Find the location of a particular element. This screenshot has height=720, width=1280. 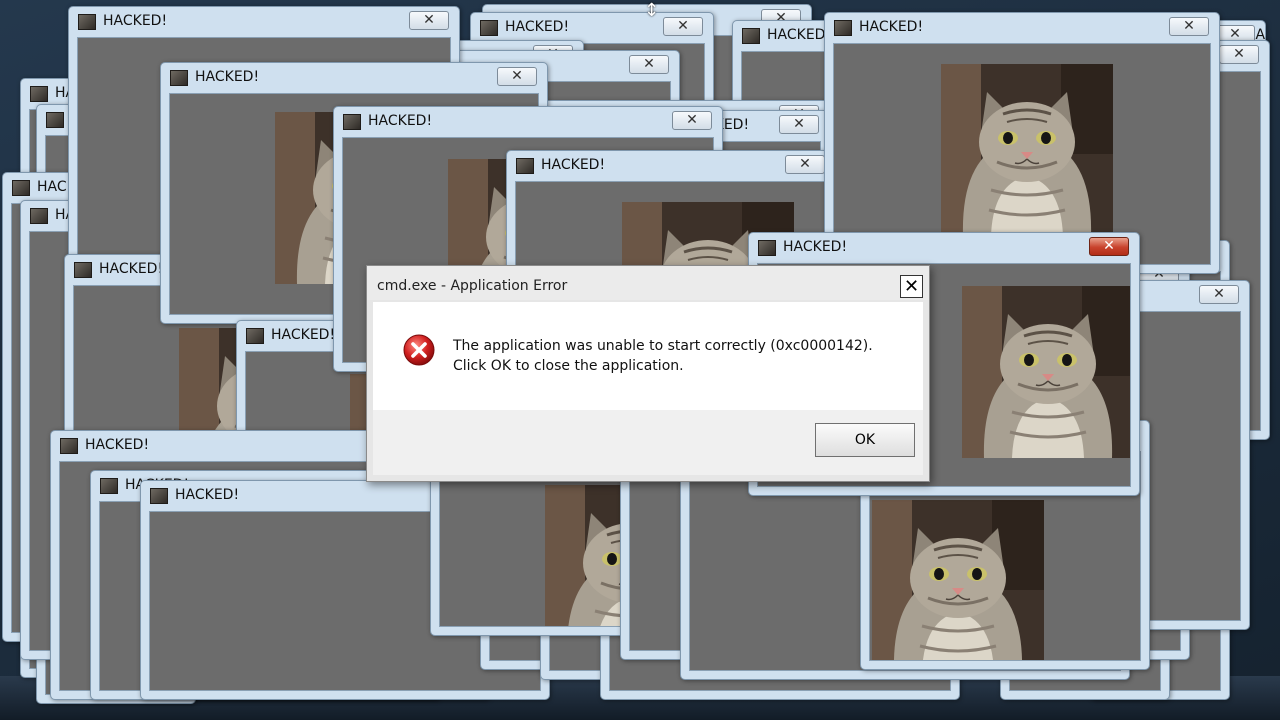

dialog-title-bar: cmd.exe - Application Error ✕ is located at coordinates (648, 283).